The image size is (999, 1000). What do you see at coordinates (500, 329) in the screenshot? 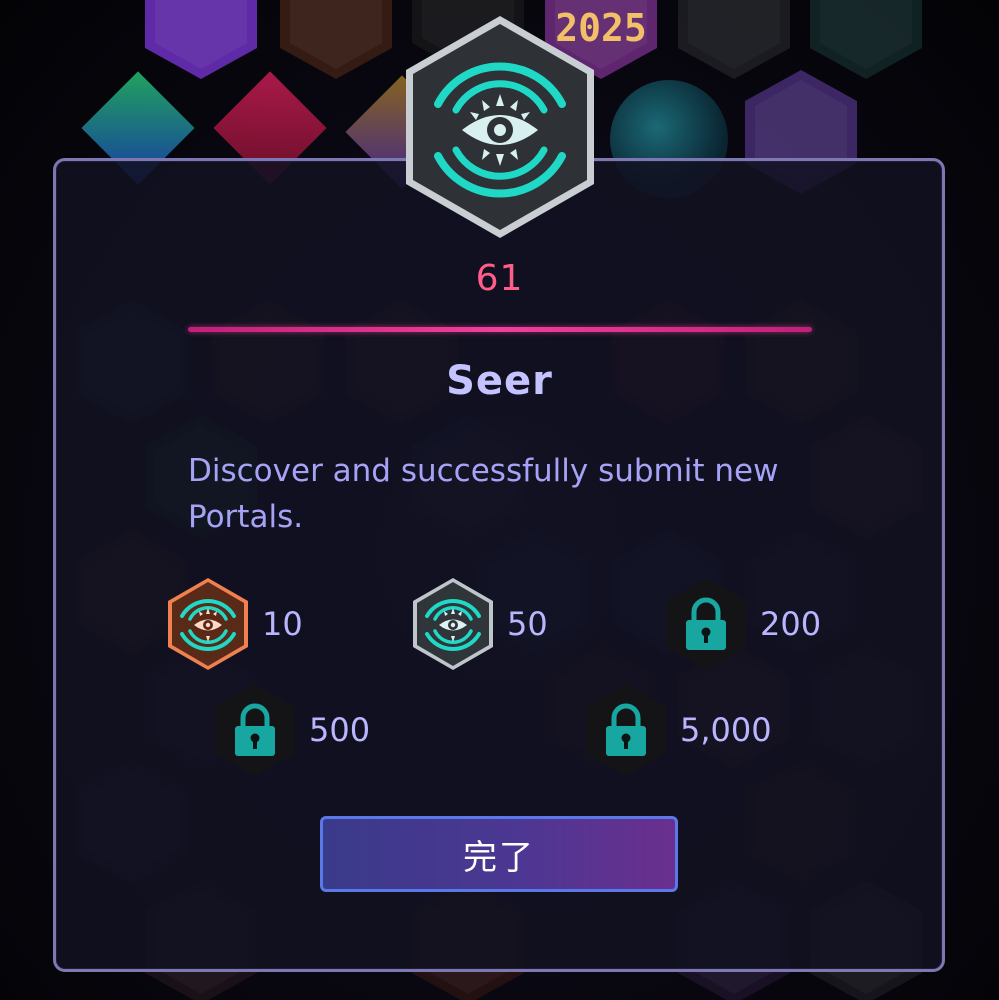
I see `title-divider` at bounding box center [500, 329].